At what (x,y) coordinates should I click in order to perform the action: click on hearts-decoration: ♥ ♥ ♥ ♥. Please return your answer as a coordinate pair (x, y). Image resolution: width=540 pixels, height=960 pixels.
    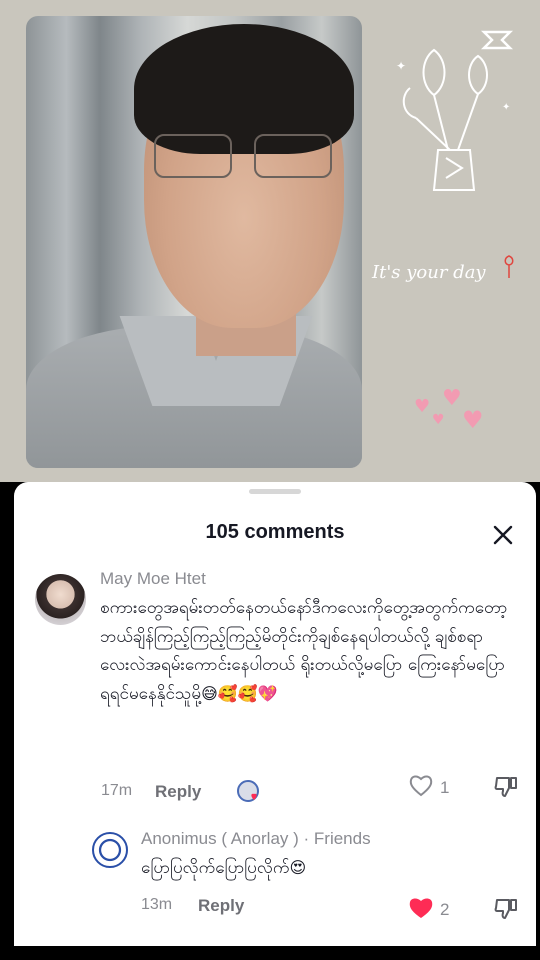
    Looking at the image, I should click on (449, 410).